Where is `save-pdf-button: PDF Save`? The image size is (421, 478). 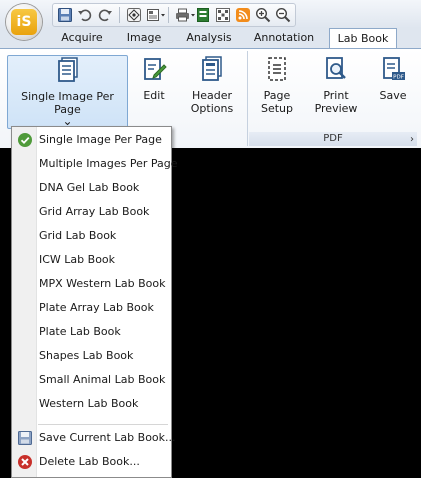
save-pdf-button: PDF Save is located at coordinates (393, 91).